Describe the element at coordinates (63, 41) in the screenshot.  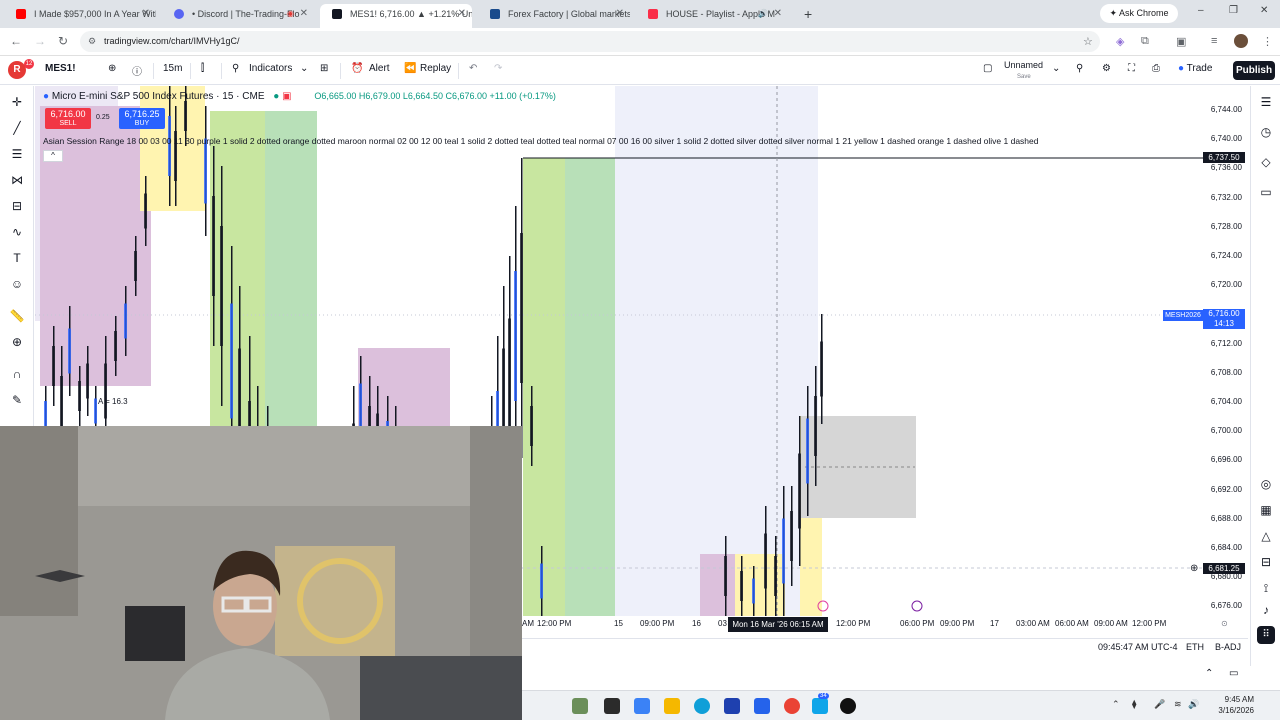
I see `reload-icon: ↻` at that location.